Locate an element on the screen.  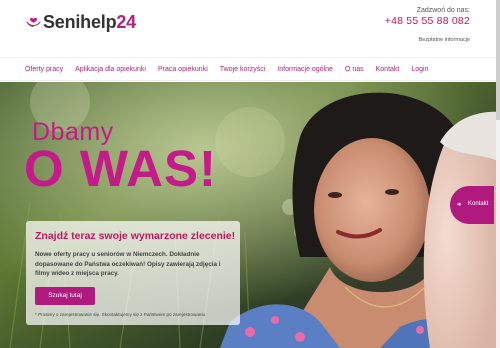
scrollbar-thumb is located at coordinates (498, 60).